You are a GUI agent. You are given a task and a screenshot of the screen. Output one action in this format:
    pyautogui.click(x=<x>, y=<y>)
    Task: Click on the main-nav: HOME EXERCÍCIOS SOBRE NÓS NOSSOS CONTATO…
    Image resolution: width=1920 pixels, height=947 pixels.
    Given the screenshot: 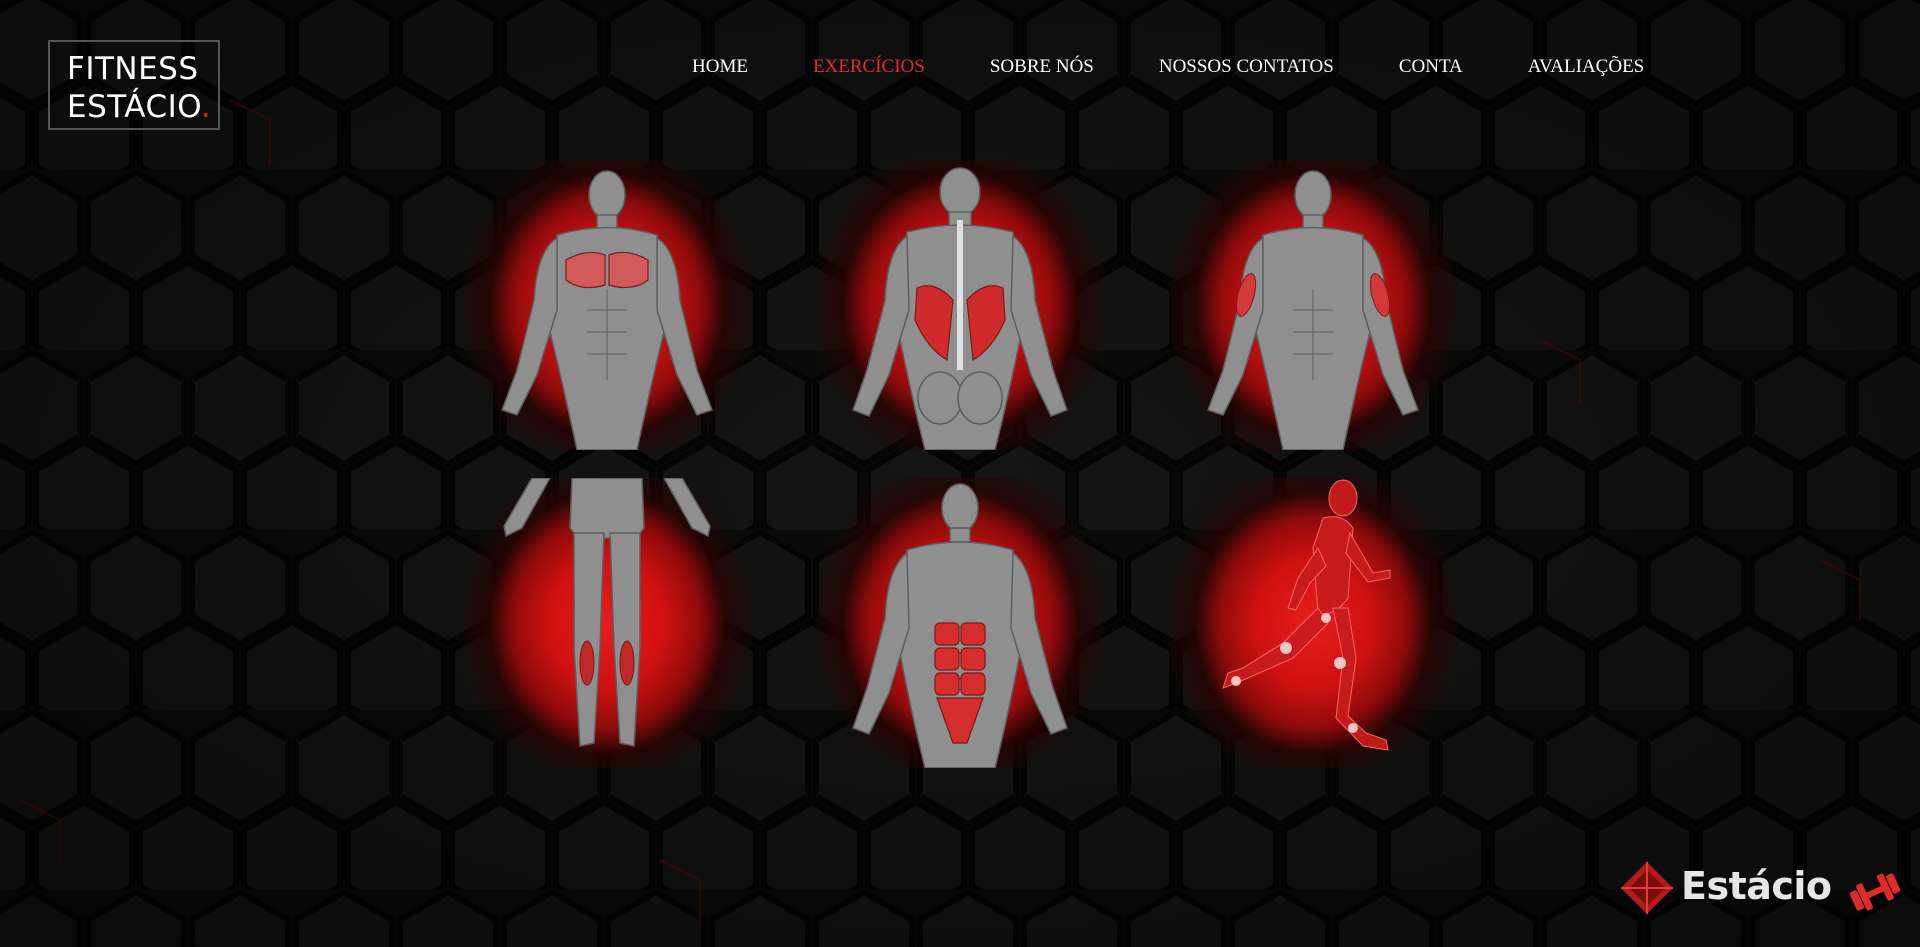 What is the action you would take?
    pyautogui.click(x=1168, y=70)
    